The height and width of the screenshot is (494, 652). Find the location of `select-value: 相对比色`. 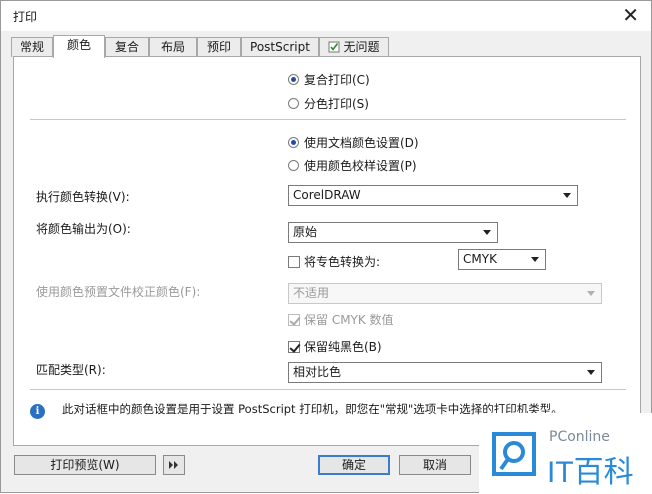

select-value: 相对比色 is located at coordinates (317, 372).